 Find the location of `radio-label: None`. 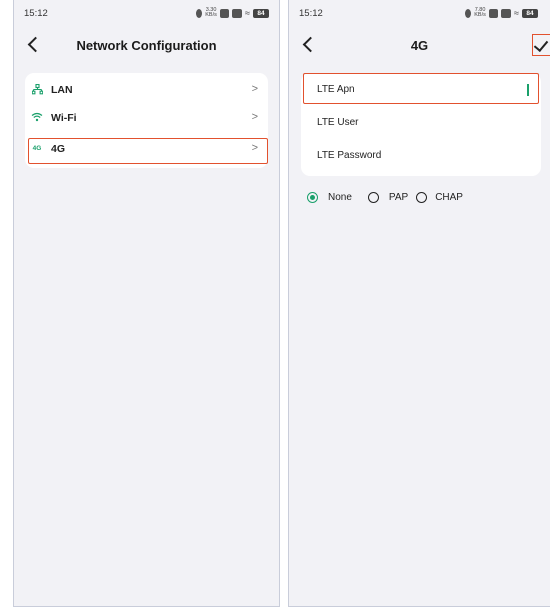

radio-label: None is located at coordinates (340, 197).